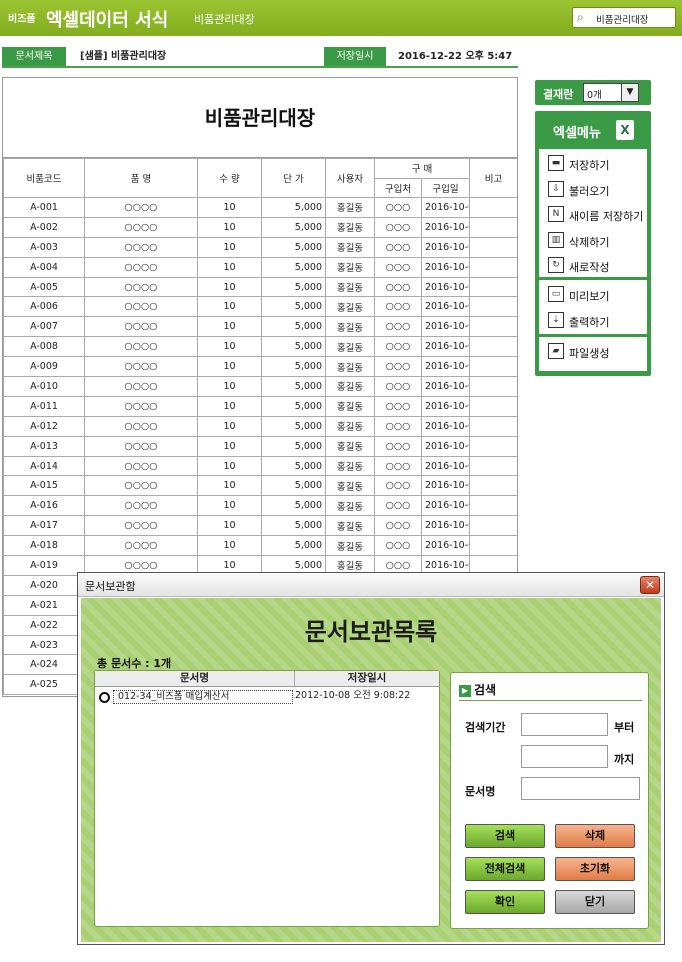  Describe the element at coordinates (44, 247) in the screenshot. I see `cell-code: A-003` at that location.